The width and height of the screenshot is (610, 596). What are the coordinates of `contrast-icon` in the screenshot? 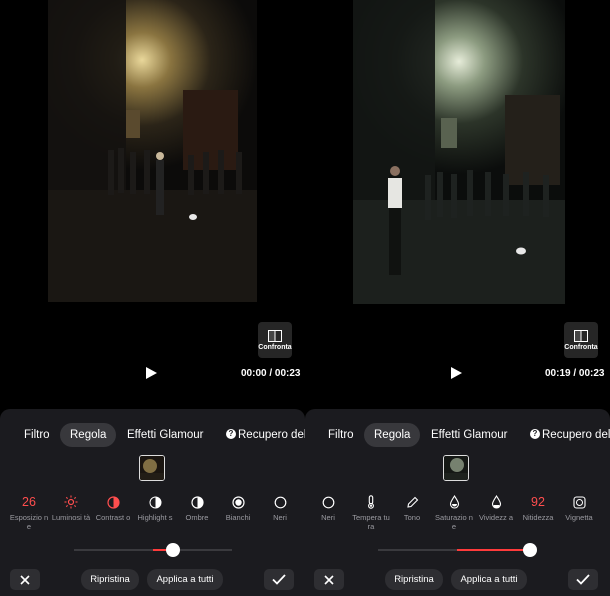 It's located at (113, 502).